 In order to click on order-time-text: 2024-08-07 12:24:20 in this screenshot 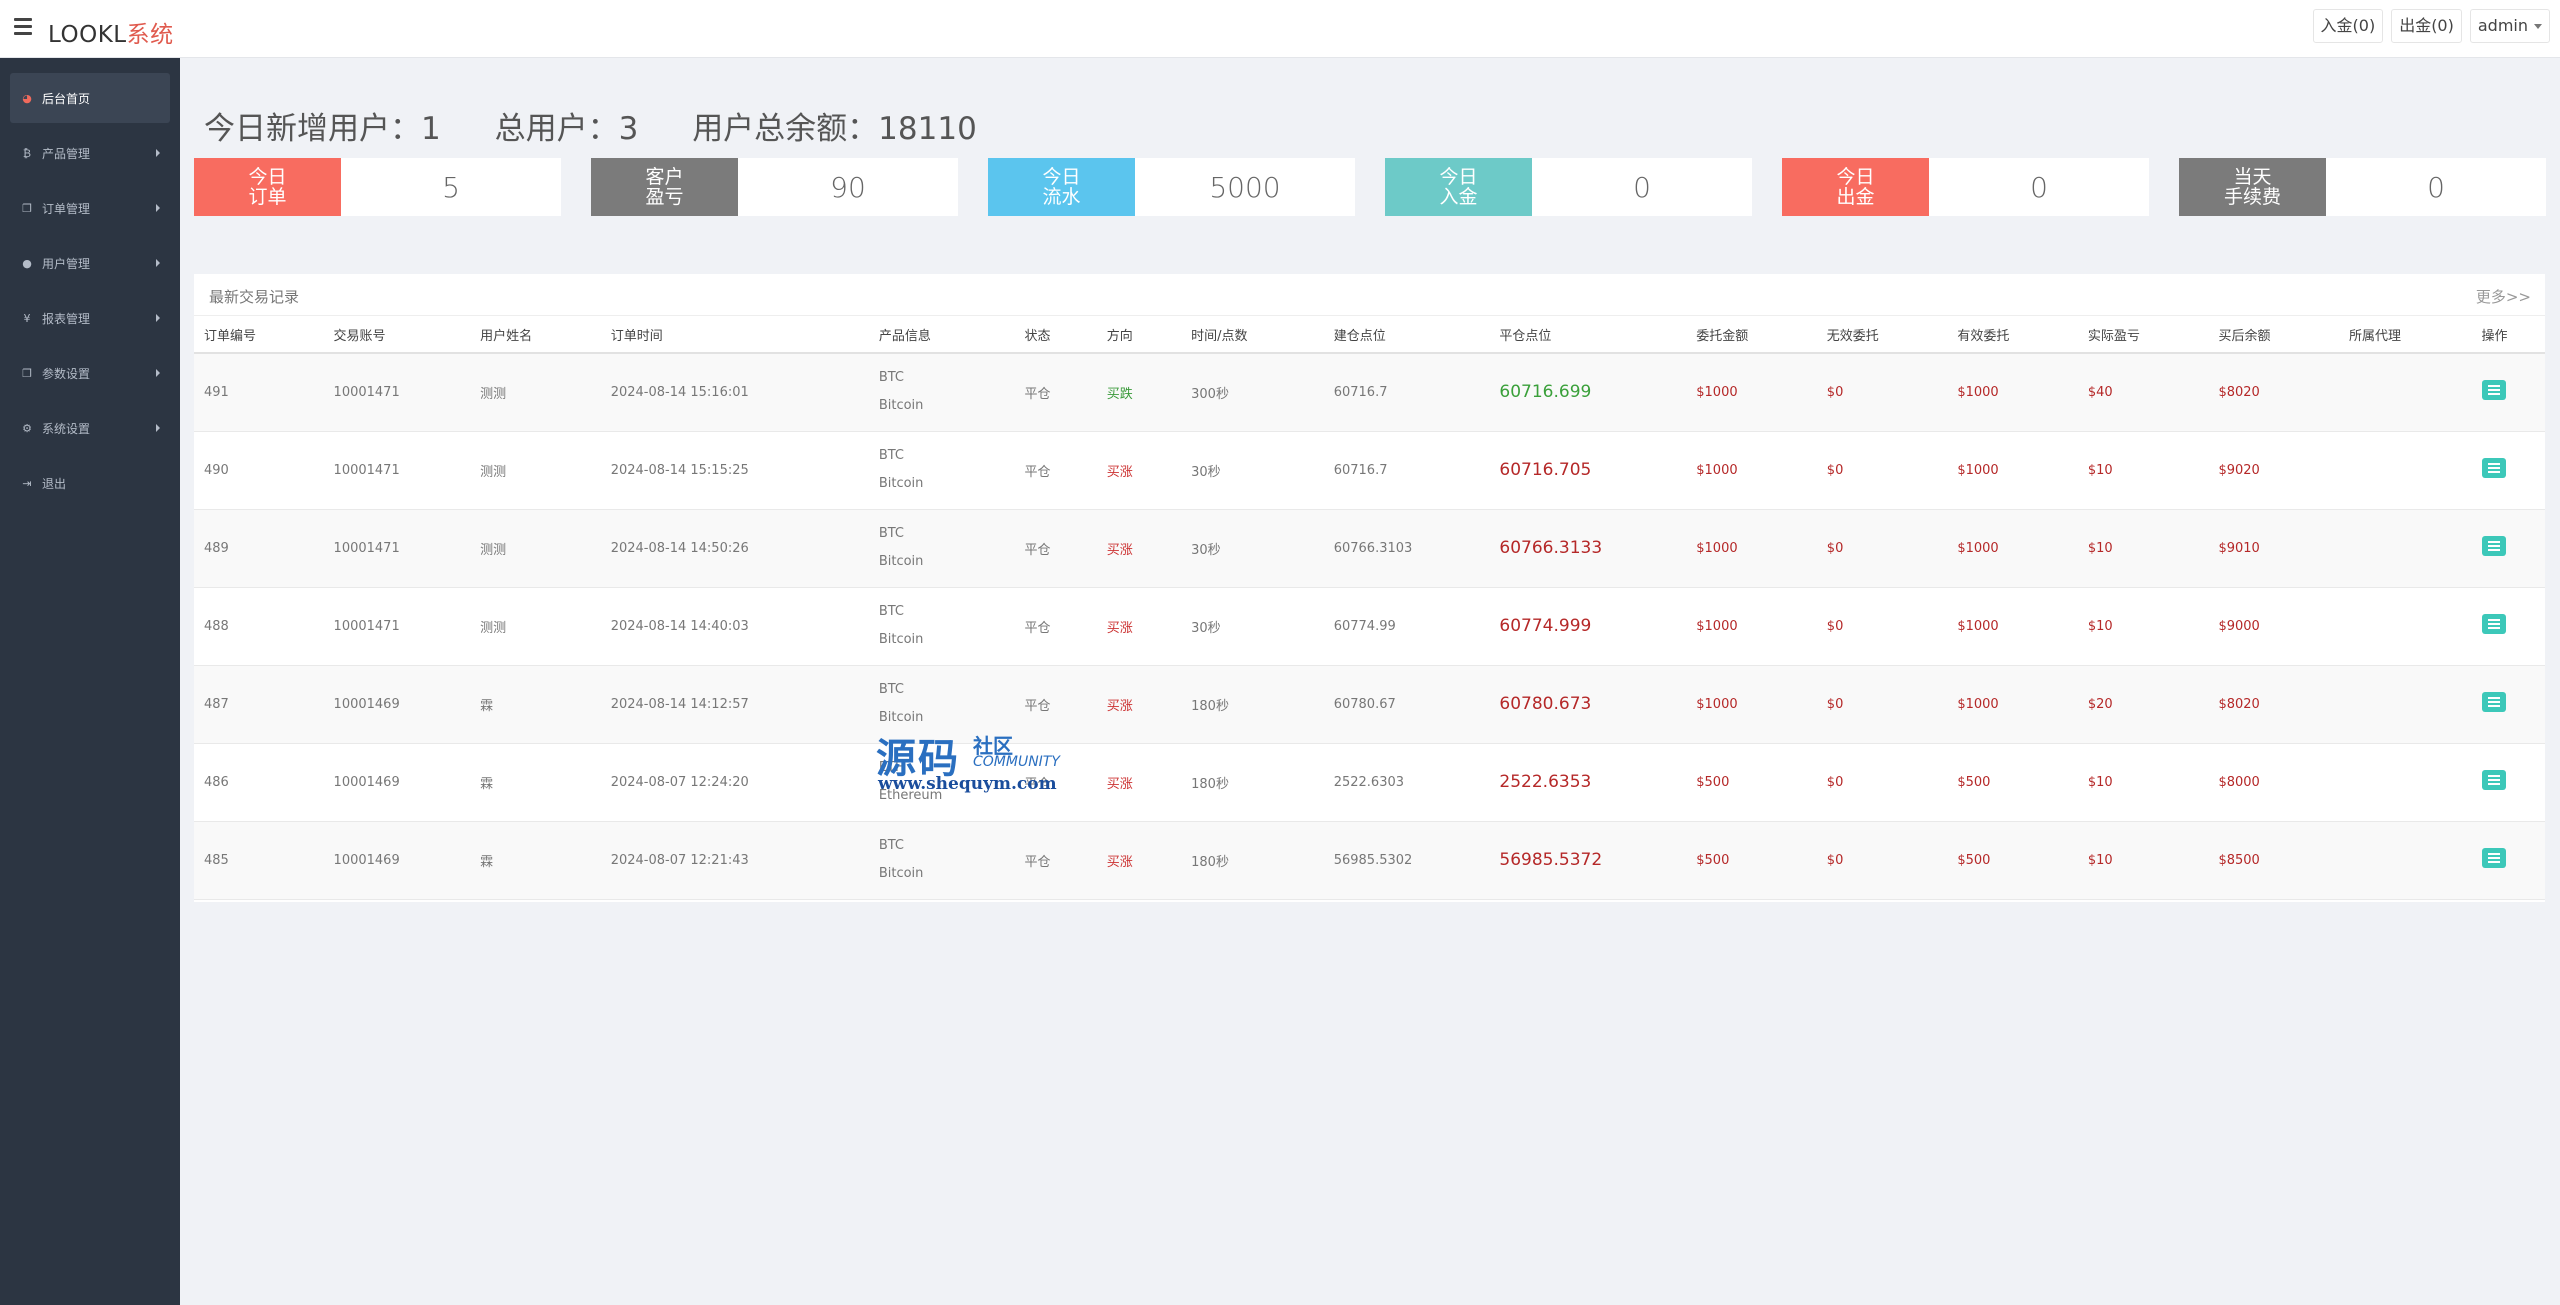, I will do `click(679, 782)`.